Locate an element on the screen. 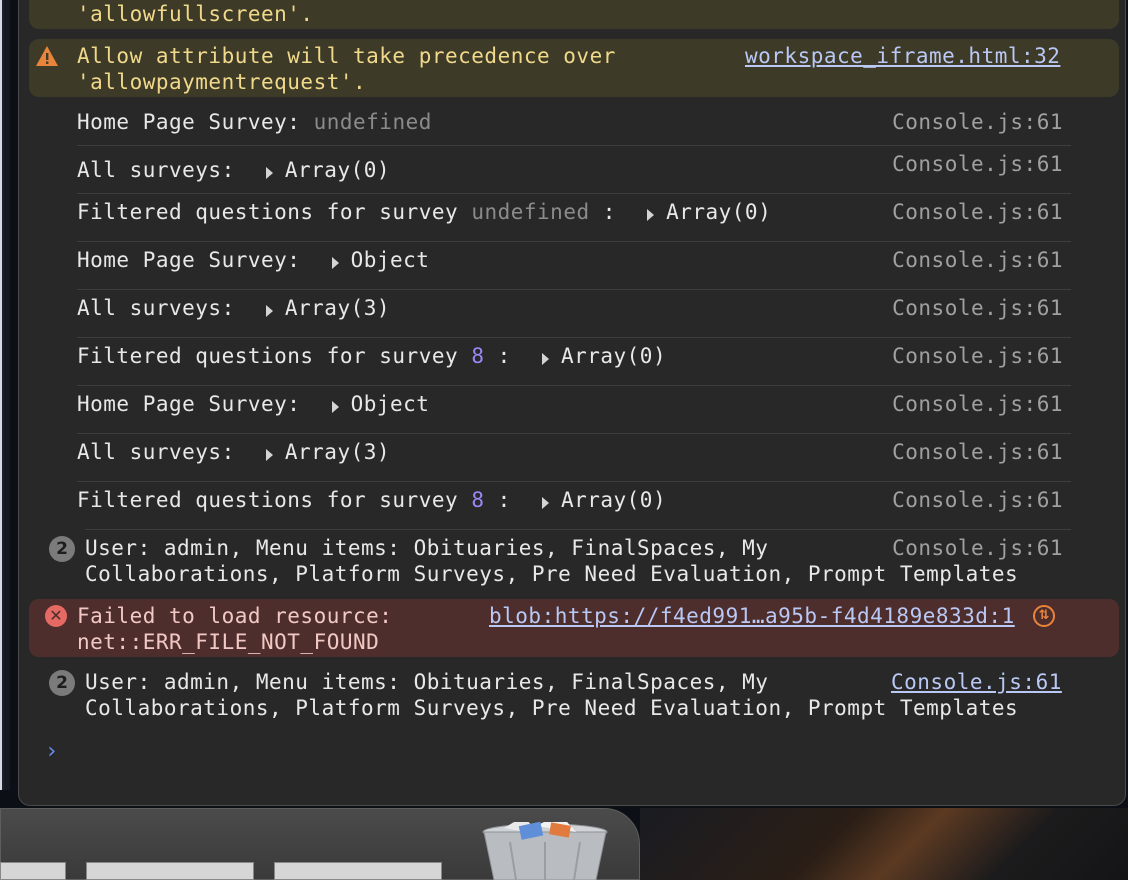 Image resolution: width=1128 pixels, height=880 pixels. trash-icon is located at coordinates (545, 851).